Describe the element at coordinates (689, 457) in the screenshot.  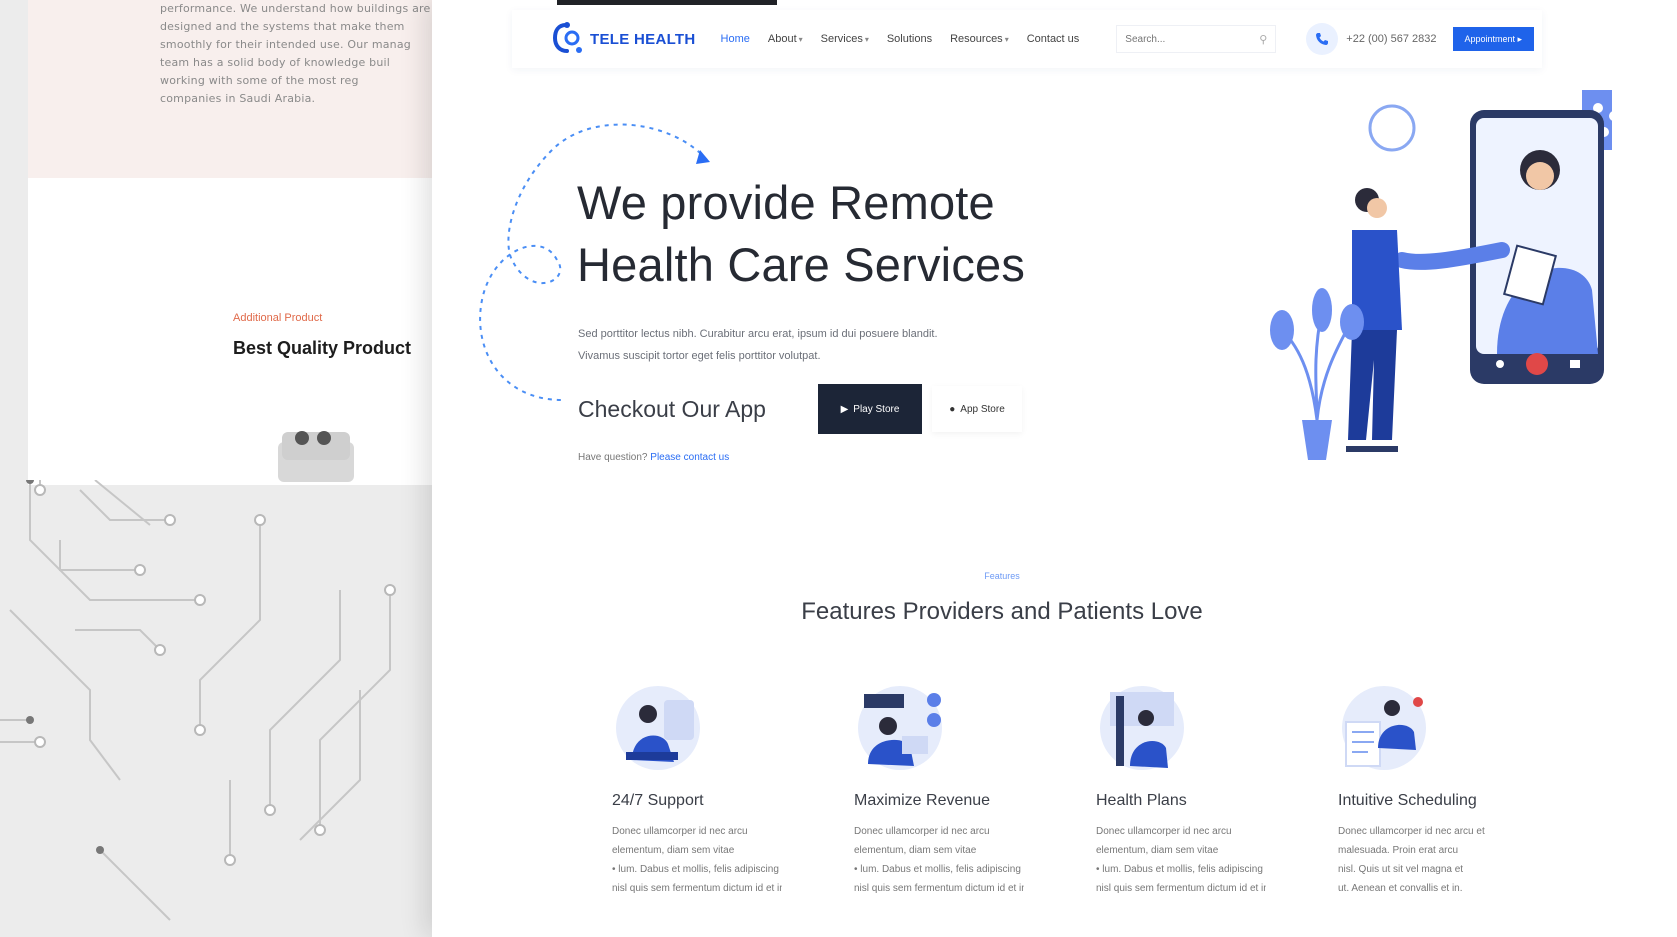
I see `contact-us-link: Please contact us` at that location.